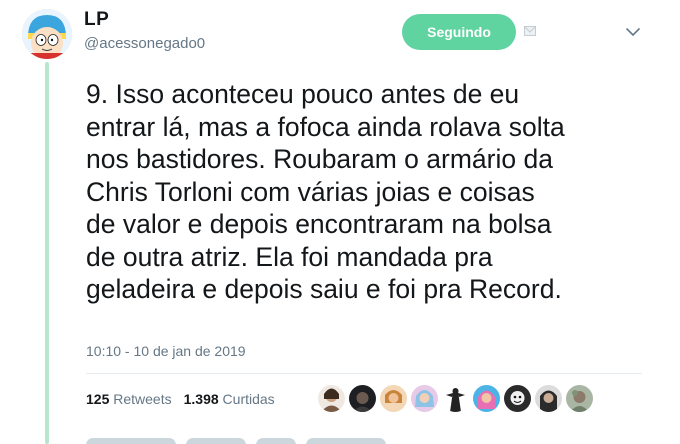  I want to click on tweet-line: de valor e depois encontraram na bolsa, so click(319, 224).